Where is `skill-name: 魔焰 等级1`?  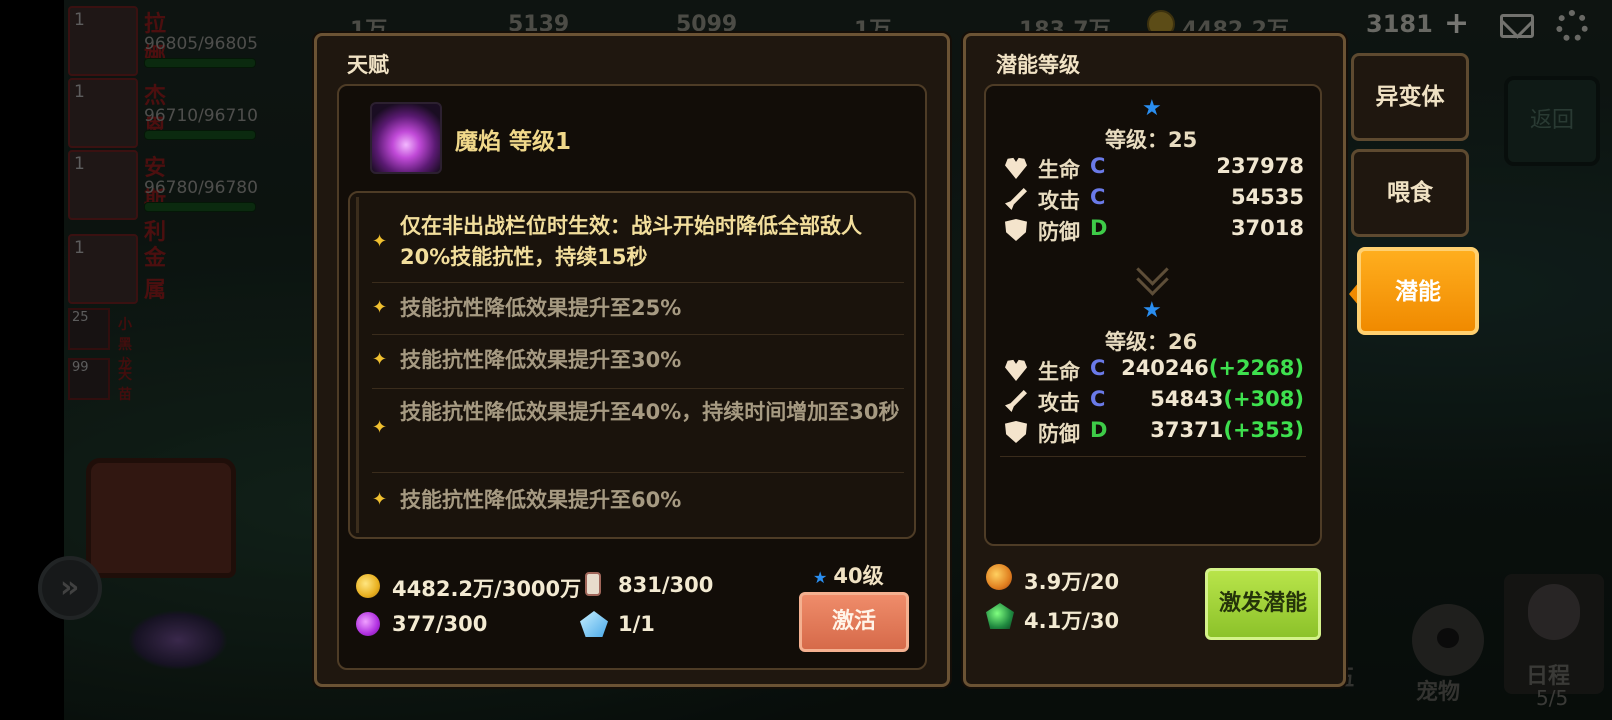
skill-name: 魔焰 等级1 is located at coordinates (513, 142).